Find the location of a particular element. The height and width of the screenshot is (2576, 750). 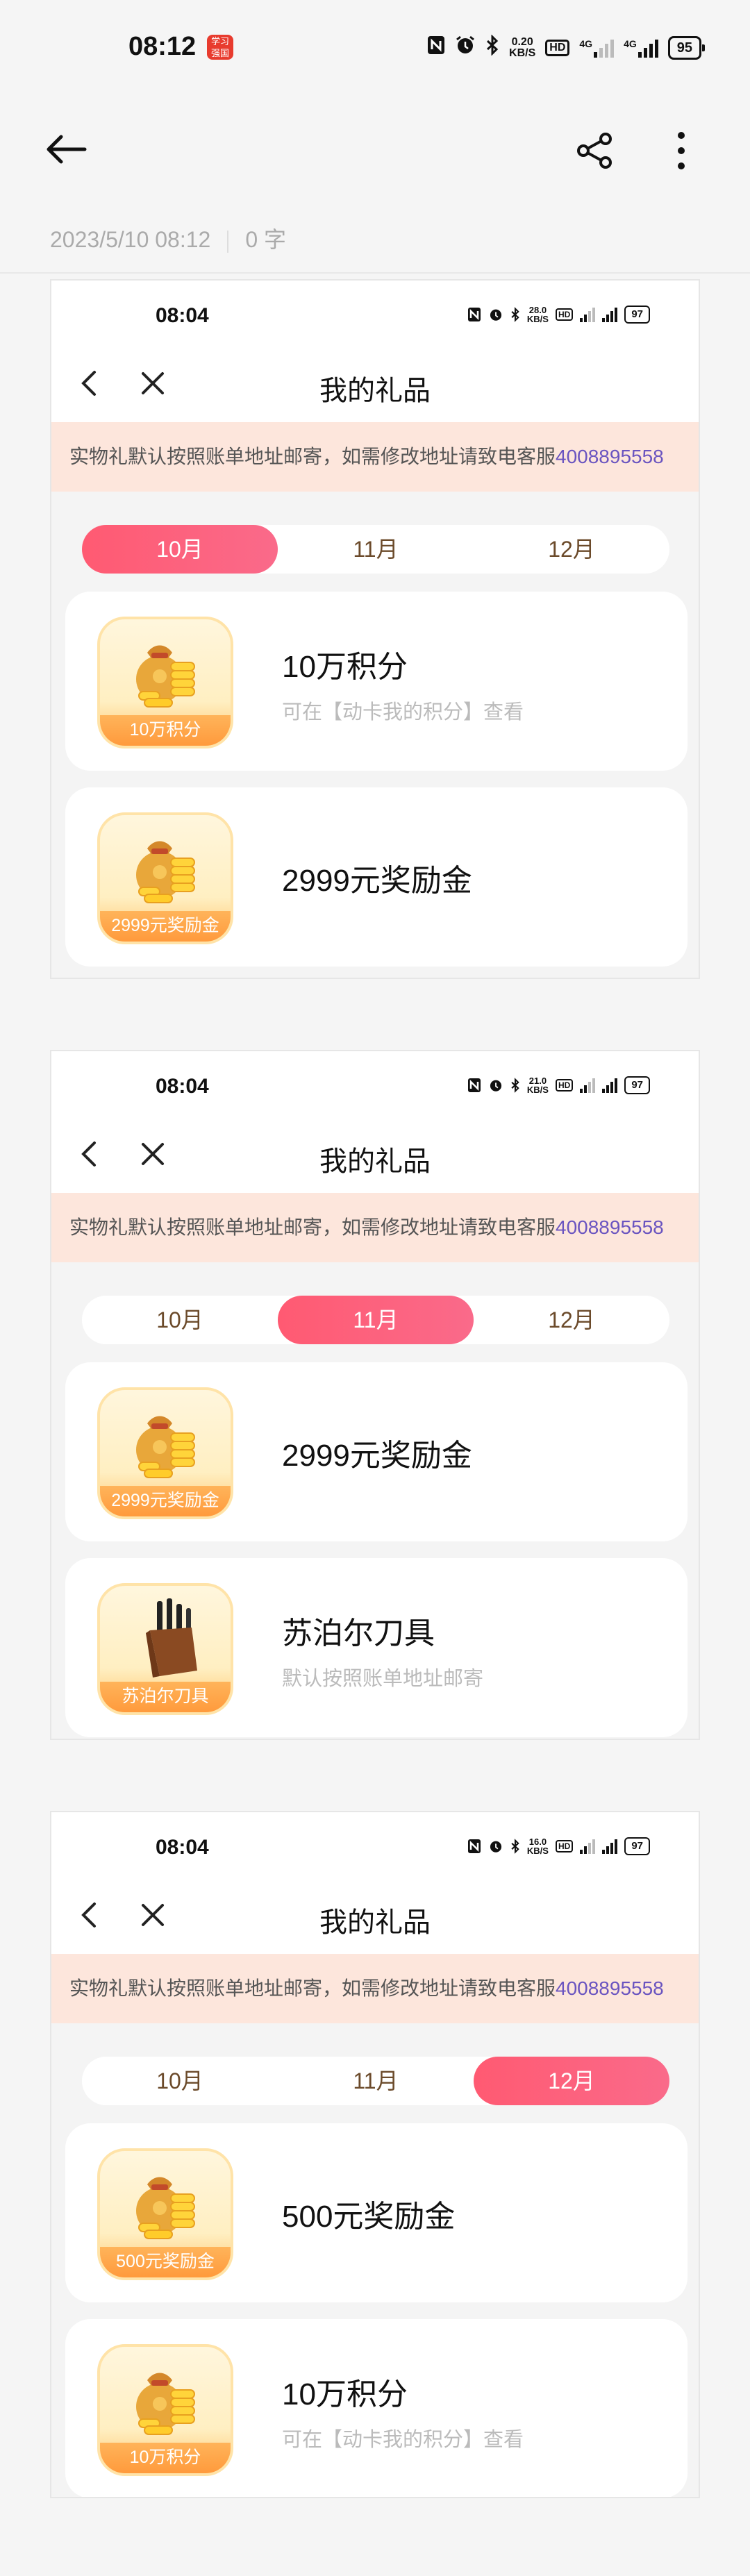

gift-card: 500元奖励金 500元奖励金 is located at coordinates (376, 2212).